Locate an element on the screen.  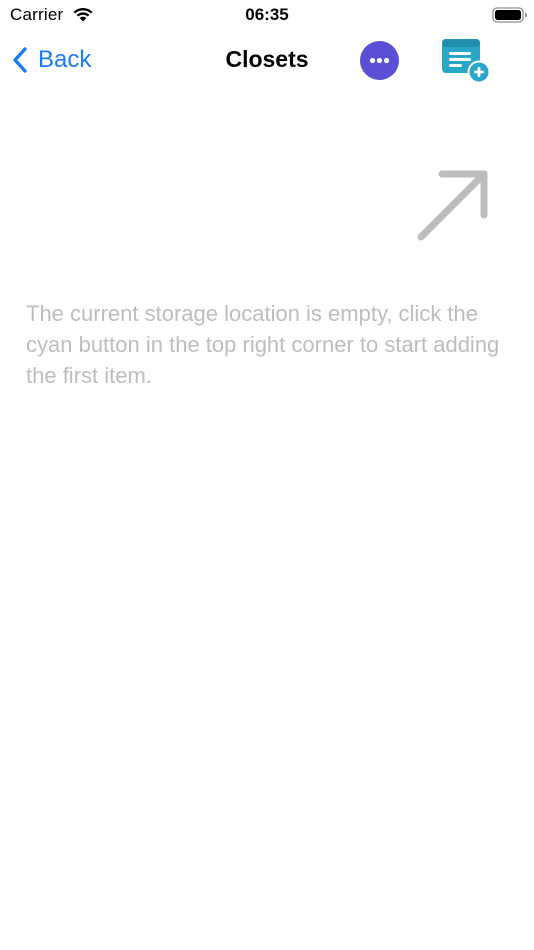
arrow-up-right-icon is located at coordinates (452, 205).